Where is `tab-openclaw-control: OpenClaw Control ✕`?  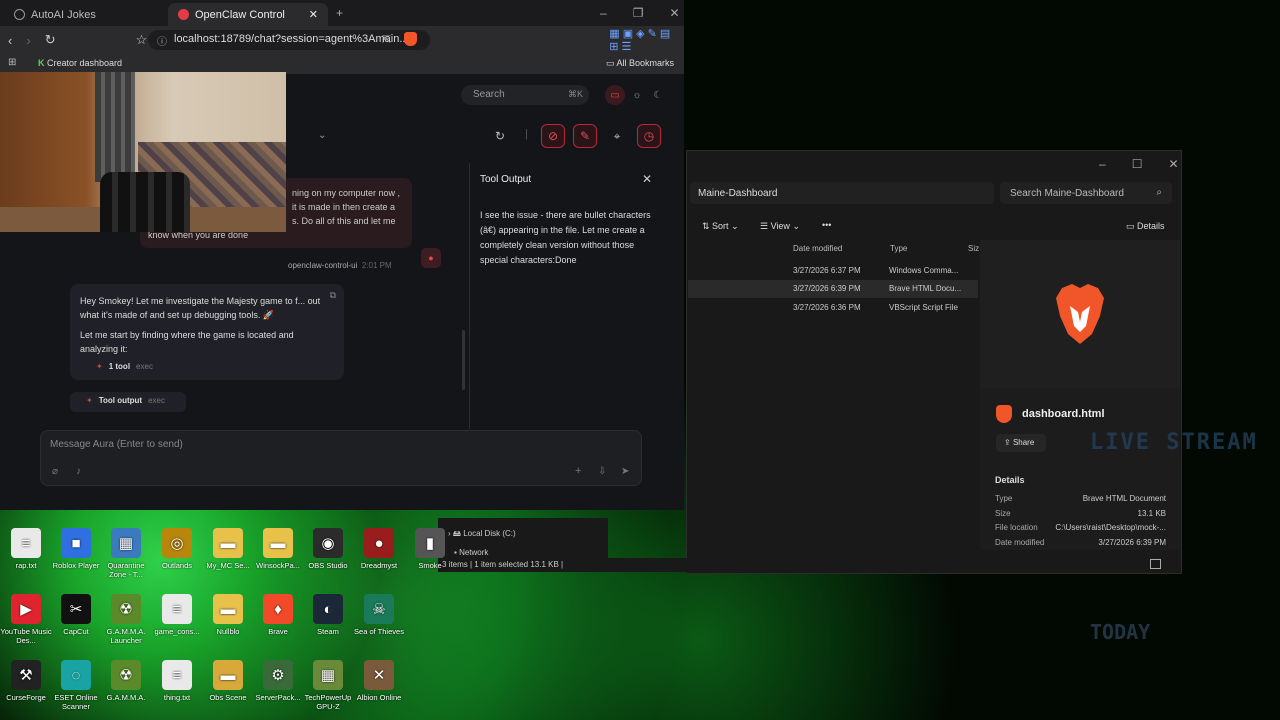
tab-openclaw-control: OpenClaw Control ✕ is located at coordinates (248, 14).